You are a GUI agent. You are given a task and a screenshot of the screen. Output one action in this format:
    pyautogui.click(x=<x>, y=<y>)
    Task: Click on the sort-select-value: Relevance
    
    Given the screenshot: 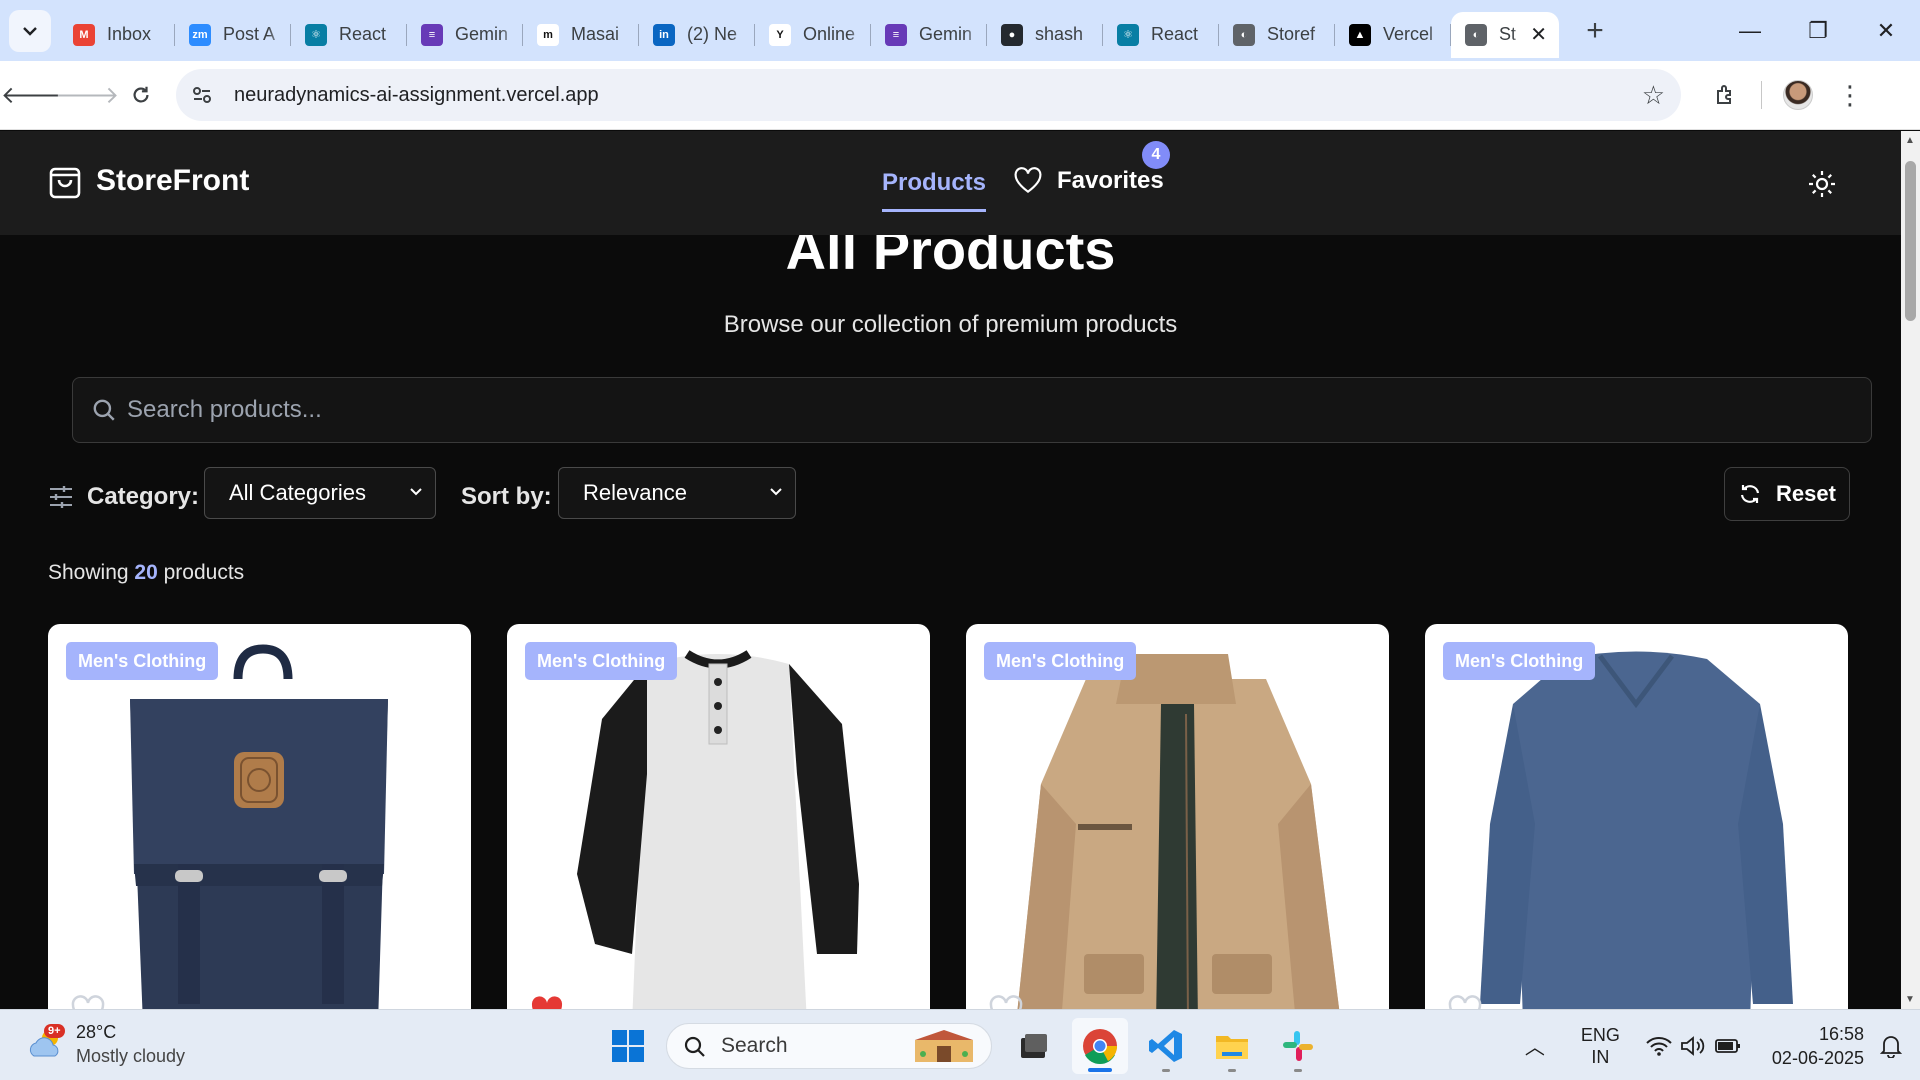 What is the action you would take?
    pyautogui.click(x=635, y=492)
    